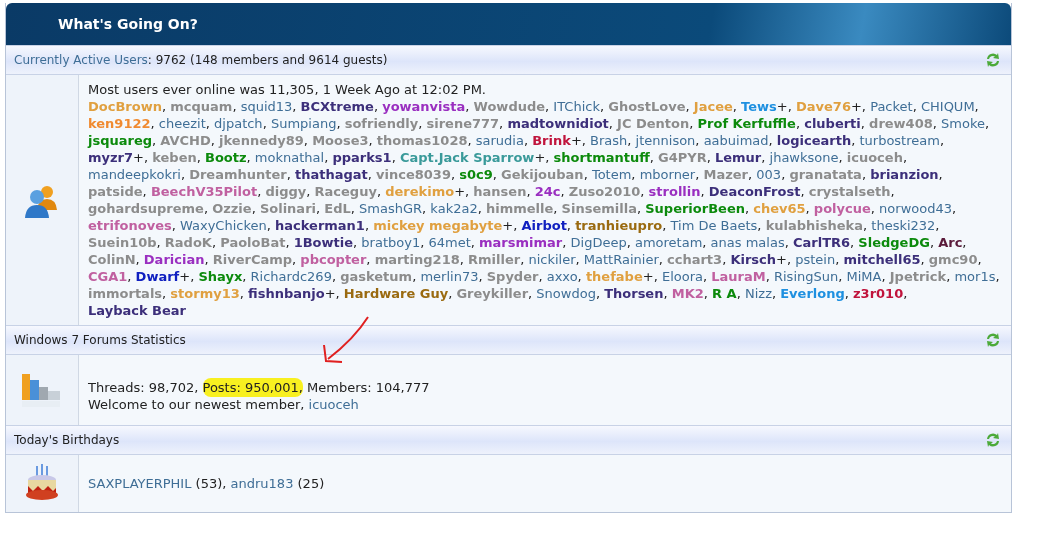  I want to click on username-link: Rmiller, so click(494, 259).